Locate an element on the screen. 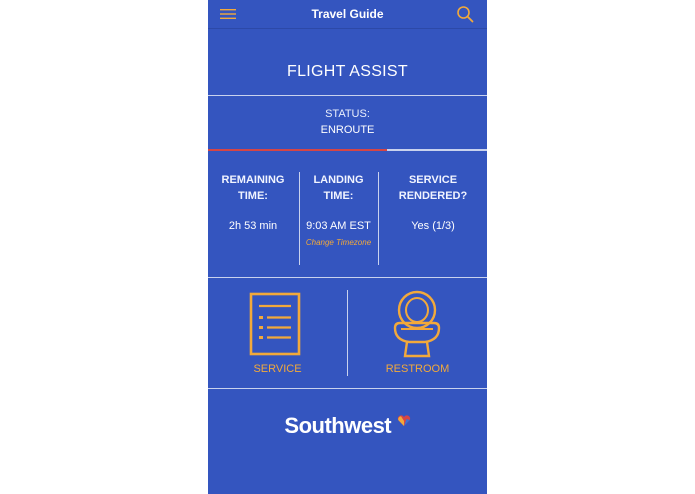  service-rendered-column: SERVICE RENDERED? Yes (1/3) is located at coordinates (433, 202).